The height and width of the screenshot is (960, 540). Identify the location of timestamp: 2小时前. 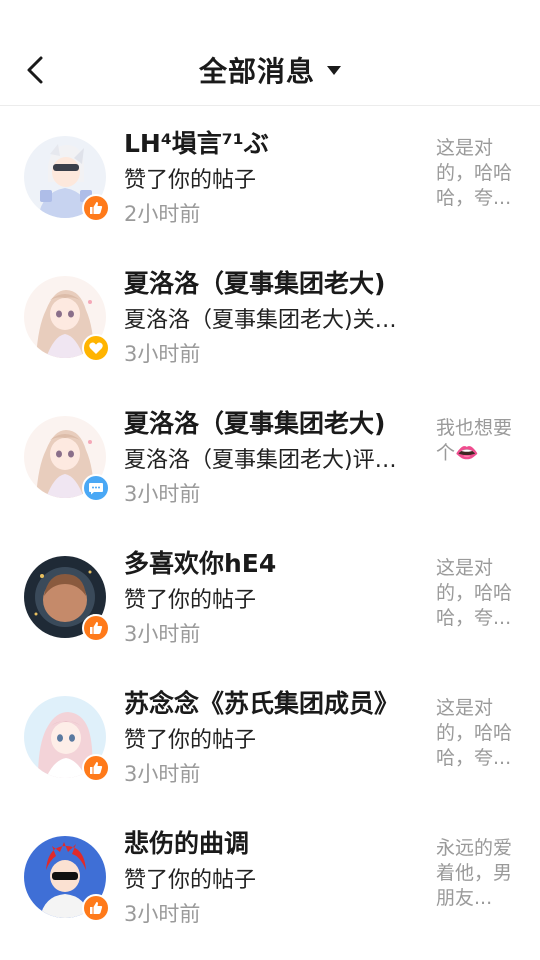
(162, 214).